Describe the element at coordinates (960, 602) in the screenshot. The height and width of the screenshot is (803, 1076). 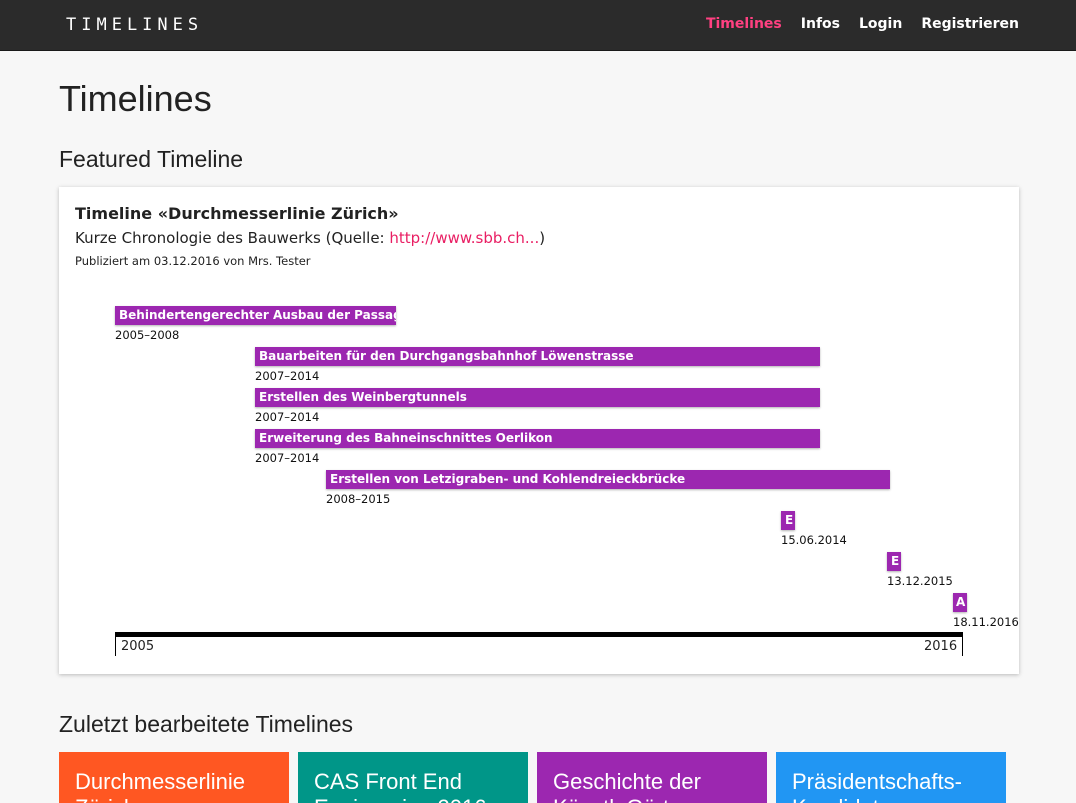
I see `timeline-event-bar: A` at that location.